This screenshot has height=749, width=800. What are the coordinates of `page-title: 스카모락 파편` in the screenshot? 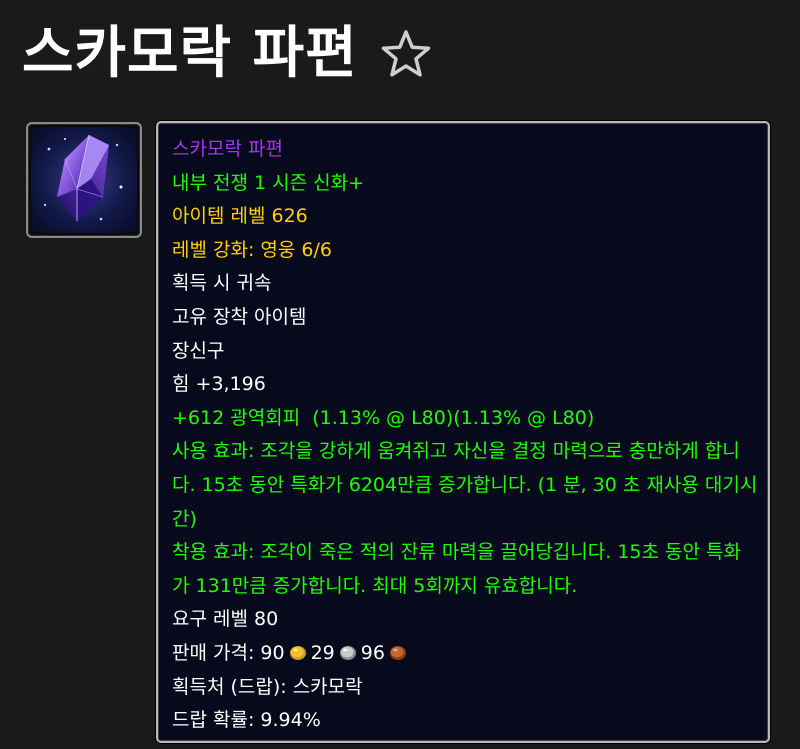 It's located at (190, 53).